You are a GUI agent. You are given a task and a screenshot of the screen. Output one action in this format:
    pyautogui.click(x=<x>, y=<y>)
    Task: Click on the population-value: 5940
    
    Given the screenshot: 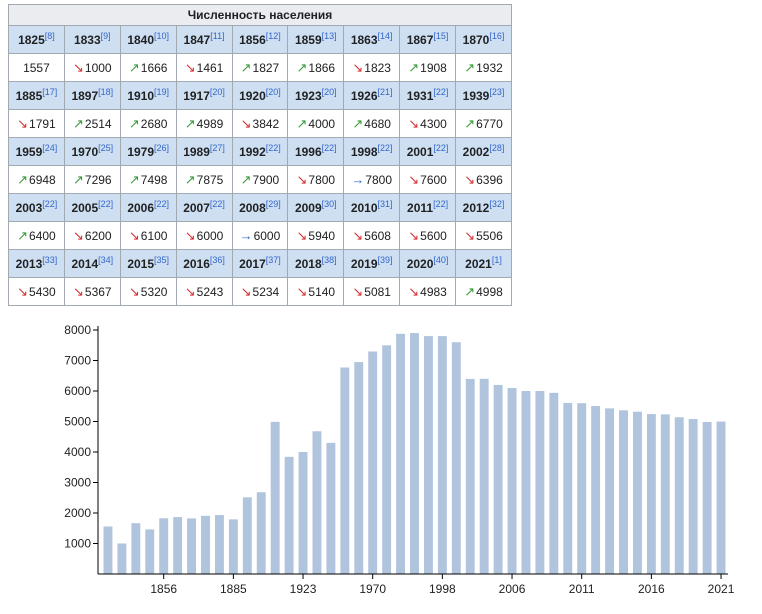 What is the action you would take?
    pyautogui.click(x=322, y=235)
    